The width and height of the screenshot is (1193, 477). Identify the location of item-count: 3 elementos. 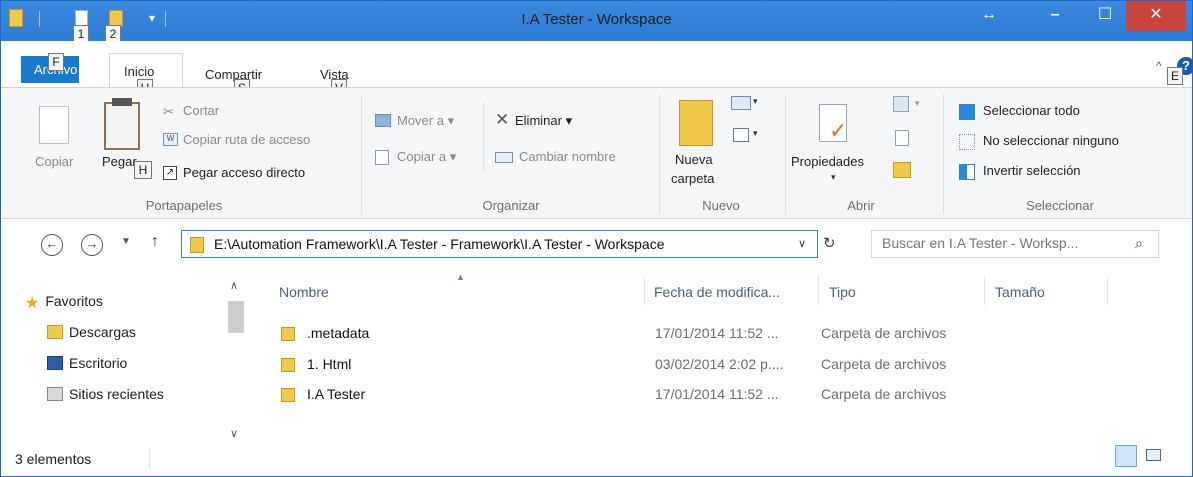
(53, 459).